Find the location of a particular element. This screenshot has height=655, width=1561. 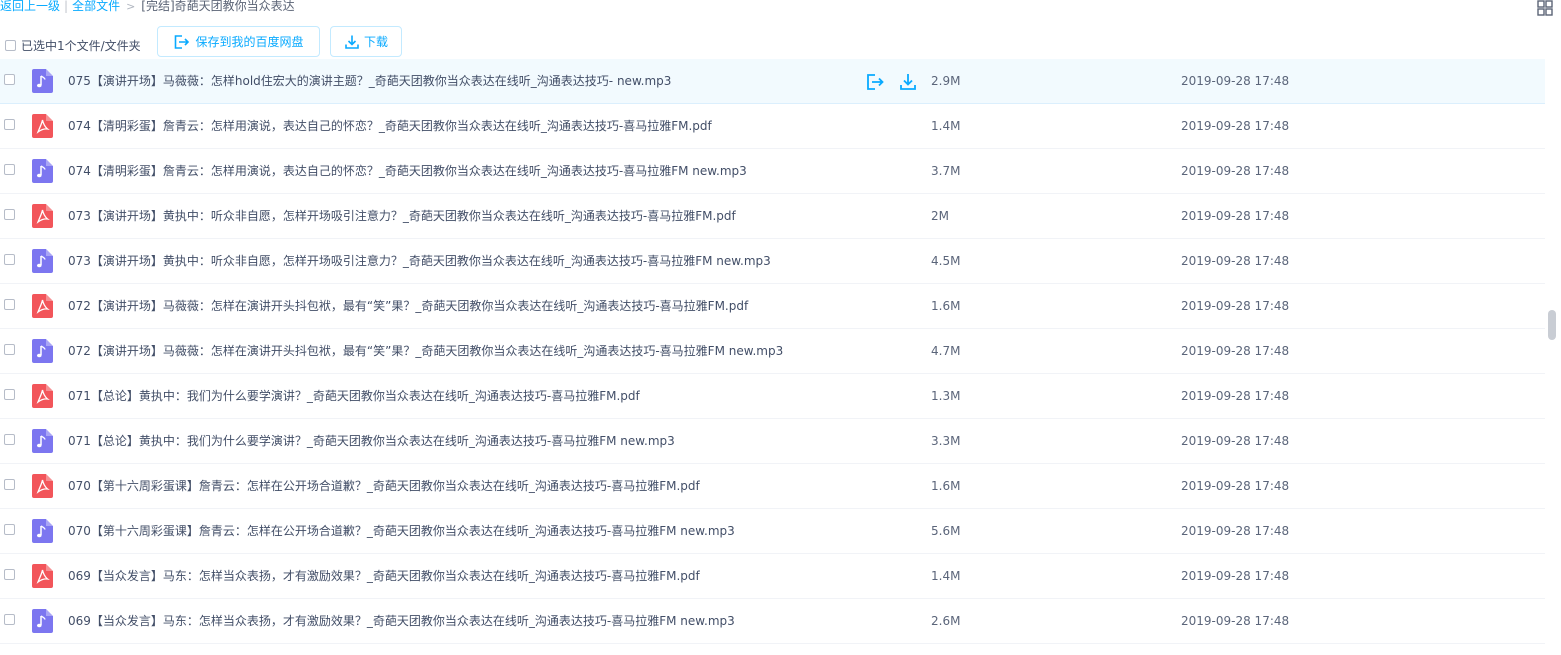

select-all: 已选中1个文件/文件夹 is located at coordinates (73, 45).